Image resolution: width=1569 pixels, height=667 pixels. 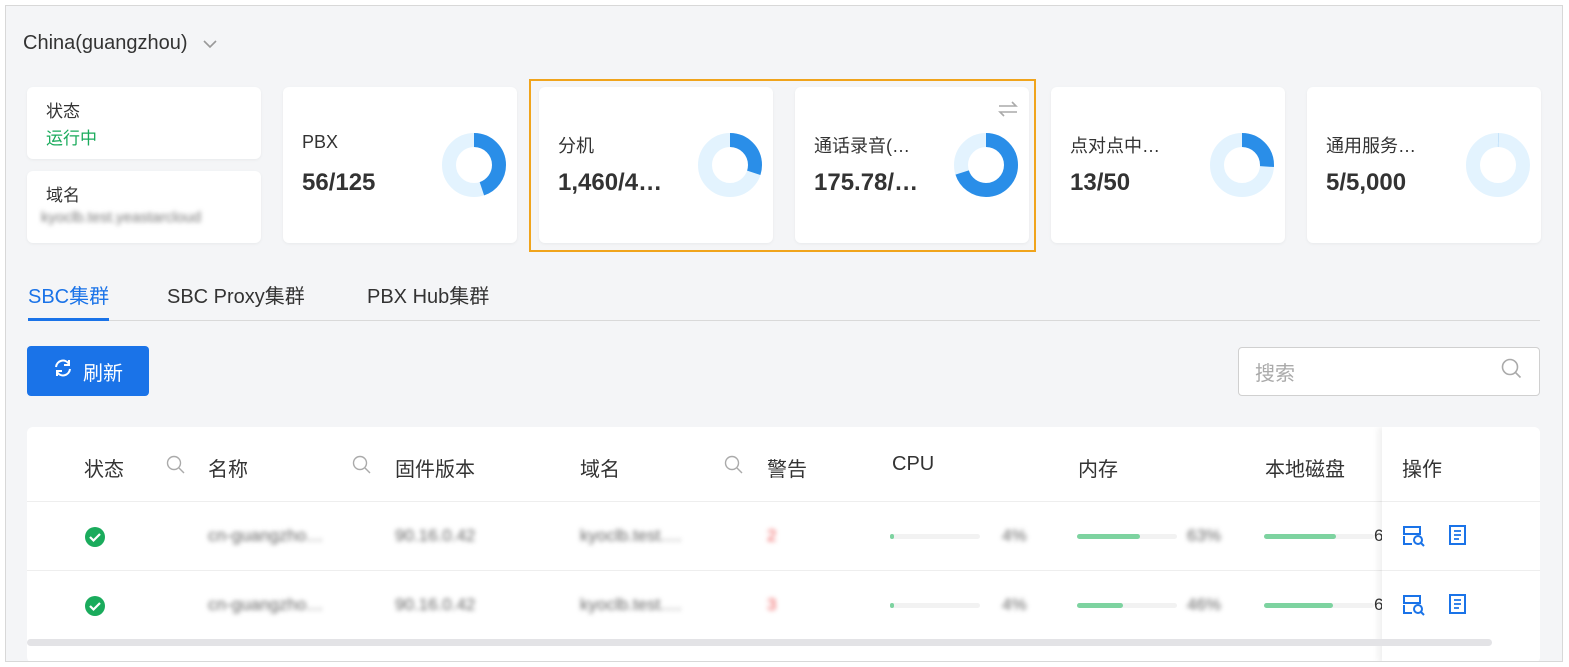 I want to click on stat-card: 点对点中… 13/50, so click(x=1168, y=165).